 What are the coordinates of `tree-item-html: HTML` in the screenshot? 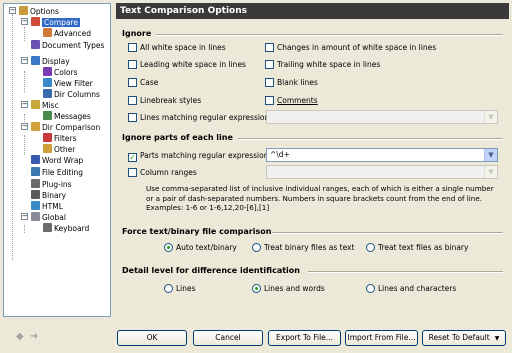 It's located at (47, 206).